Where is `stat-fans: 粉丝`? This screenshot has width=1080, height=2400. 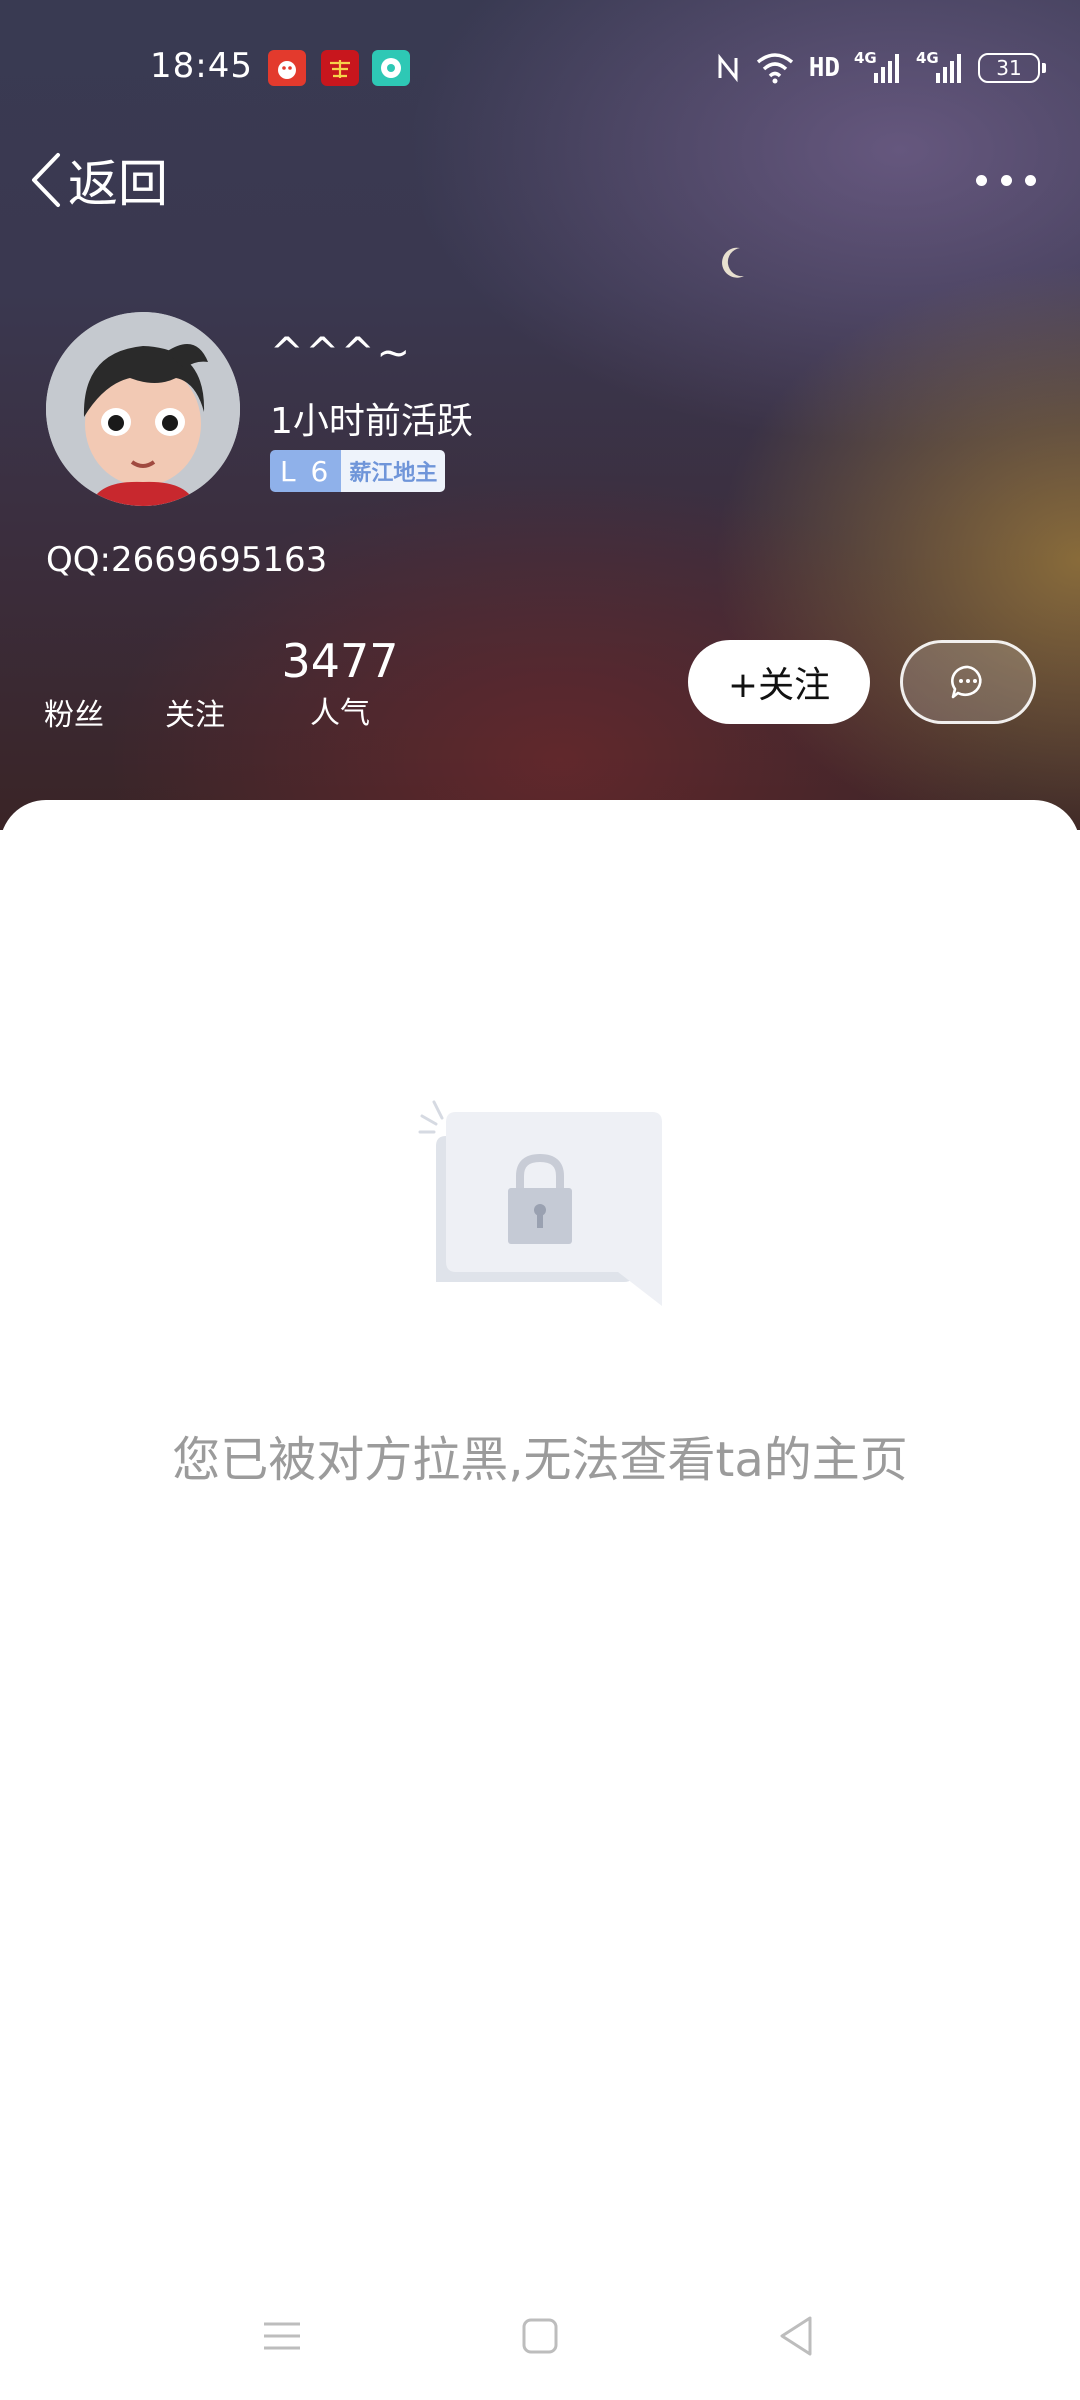
stat-fans: 粉丝 is located at coordinates (74, 712).